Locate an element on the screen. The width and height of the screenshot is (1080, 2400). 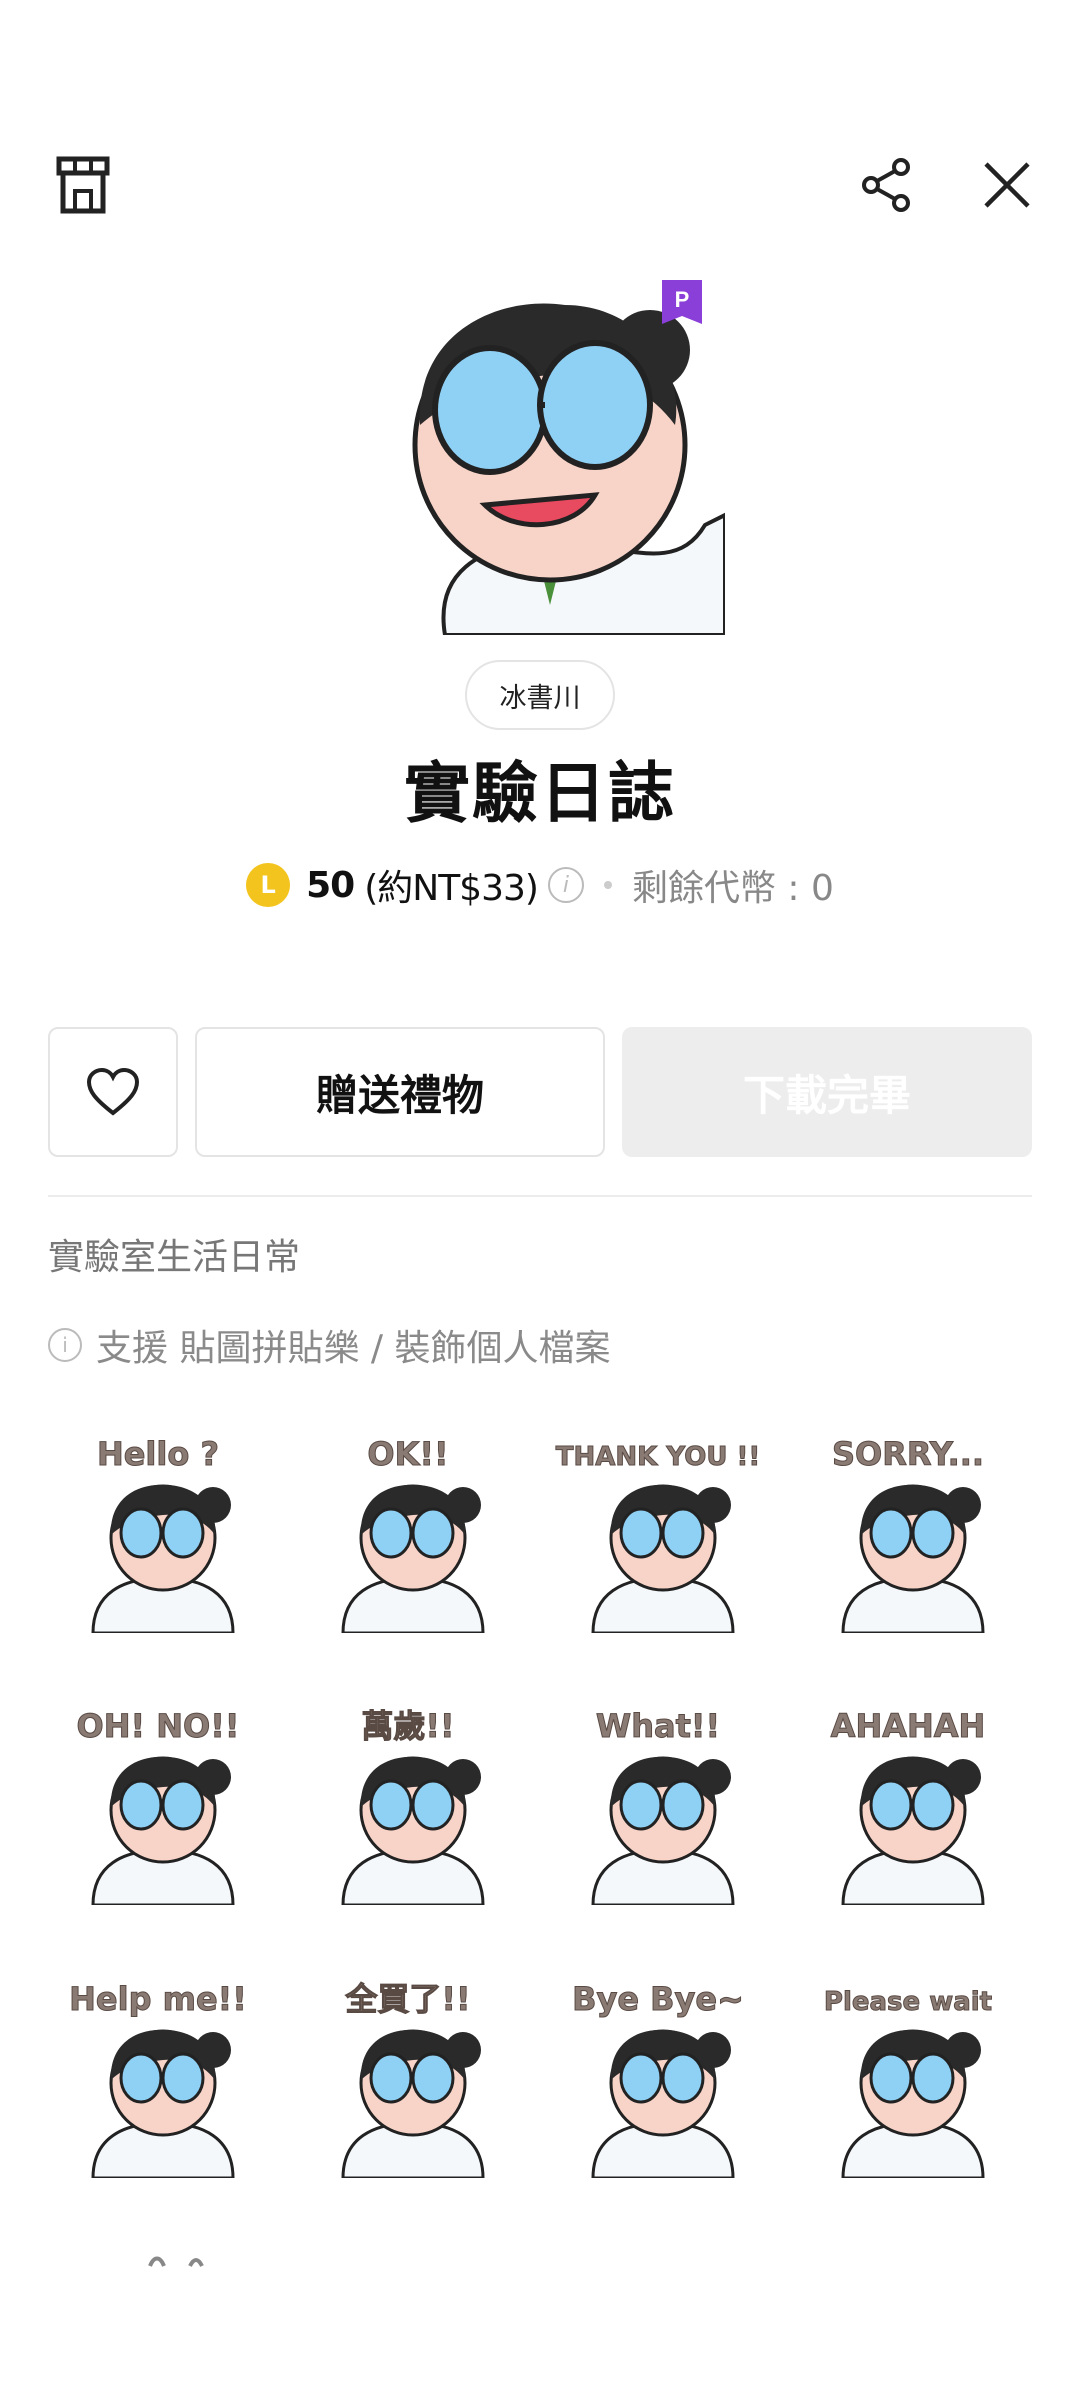
support-text: 支援 貼圖拼貼樂 / 裝飾個人檔案 is located at coordinates (353, 1348).